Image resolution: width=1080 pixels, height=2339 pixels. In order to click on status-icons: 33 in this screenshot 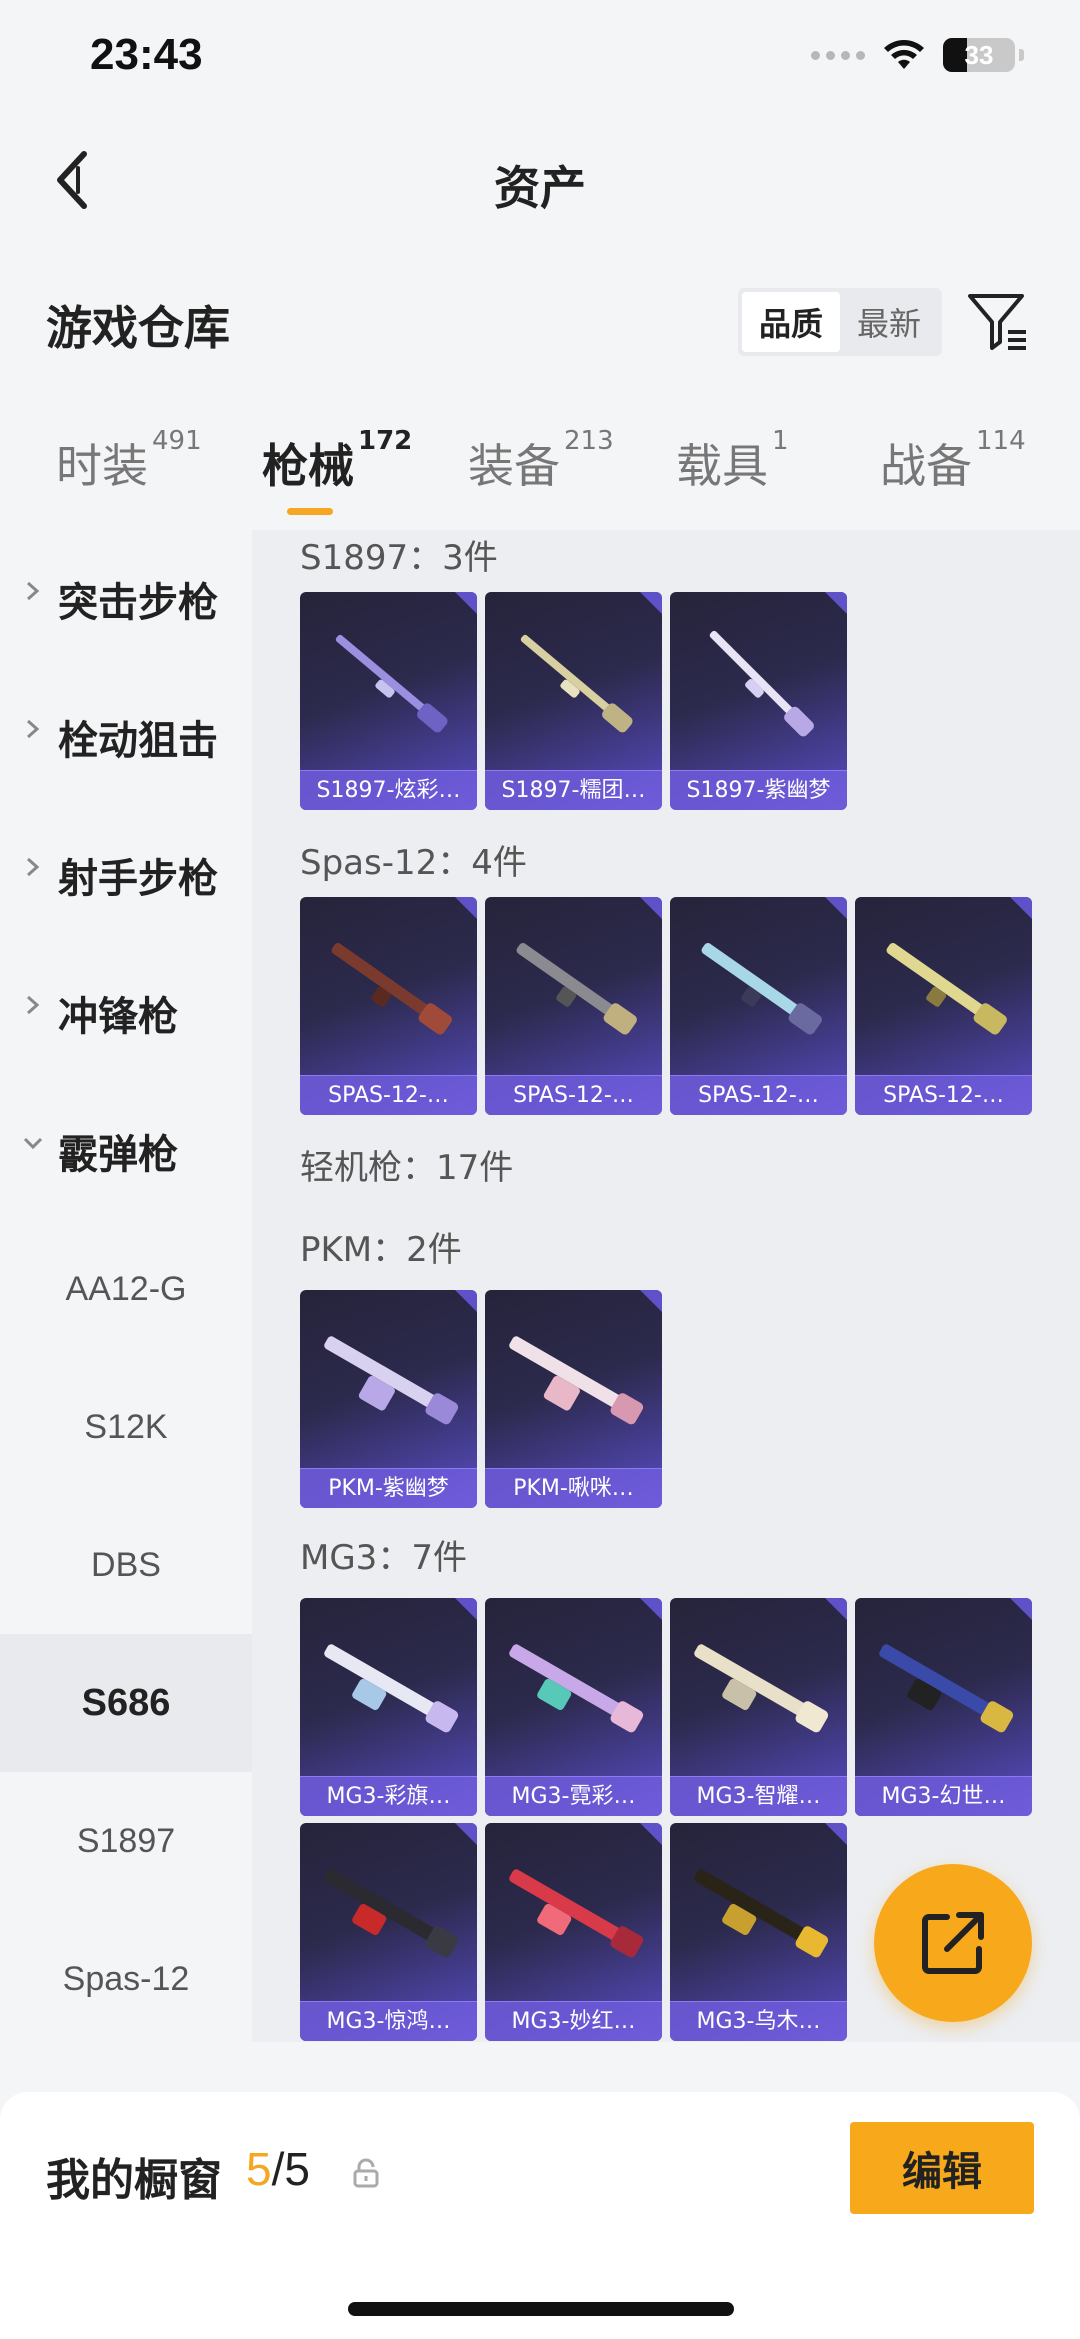, I will do `click(917, 55)`.